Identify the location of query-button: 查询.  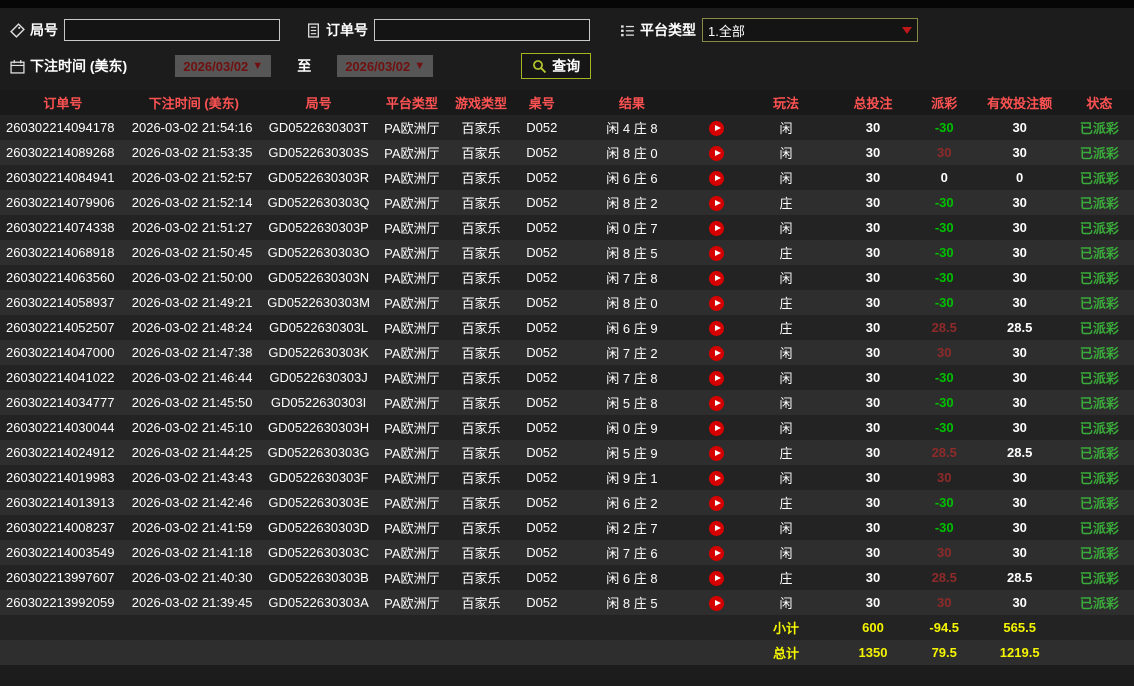
(556, 66).